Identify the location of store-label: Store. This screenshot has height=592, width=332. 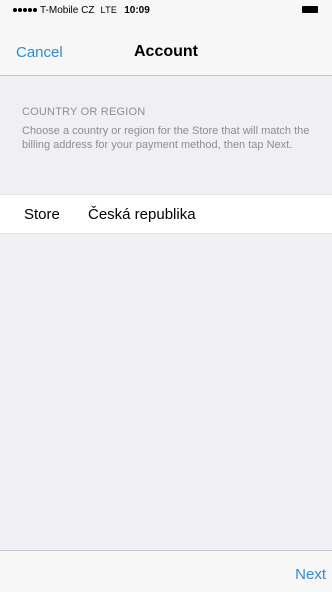
(42, 214).